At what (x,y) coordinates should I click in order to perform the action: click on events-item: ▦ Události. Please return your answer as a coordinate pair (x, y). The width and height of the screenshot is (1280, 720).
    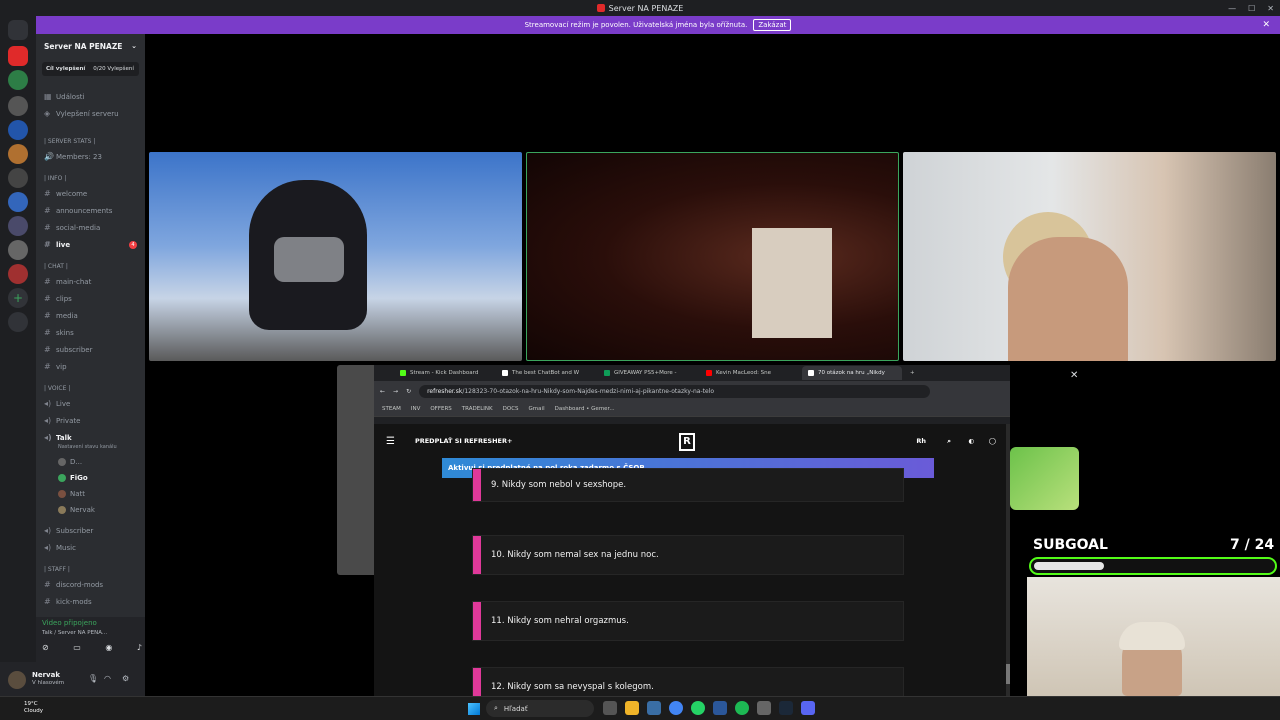
    Looking at the image, I should click on (64, 96).